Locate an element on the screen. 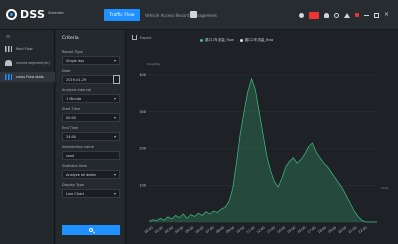  nav-item-real-flow: Real Flow is located at coordinates (27, 49).